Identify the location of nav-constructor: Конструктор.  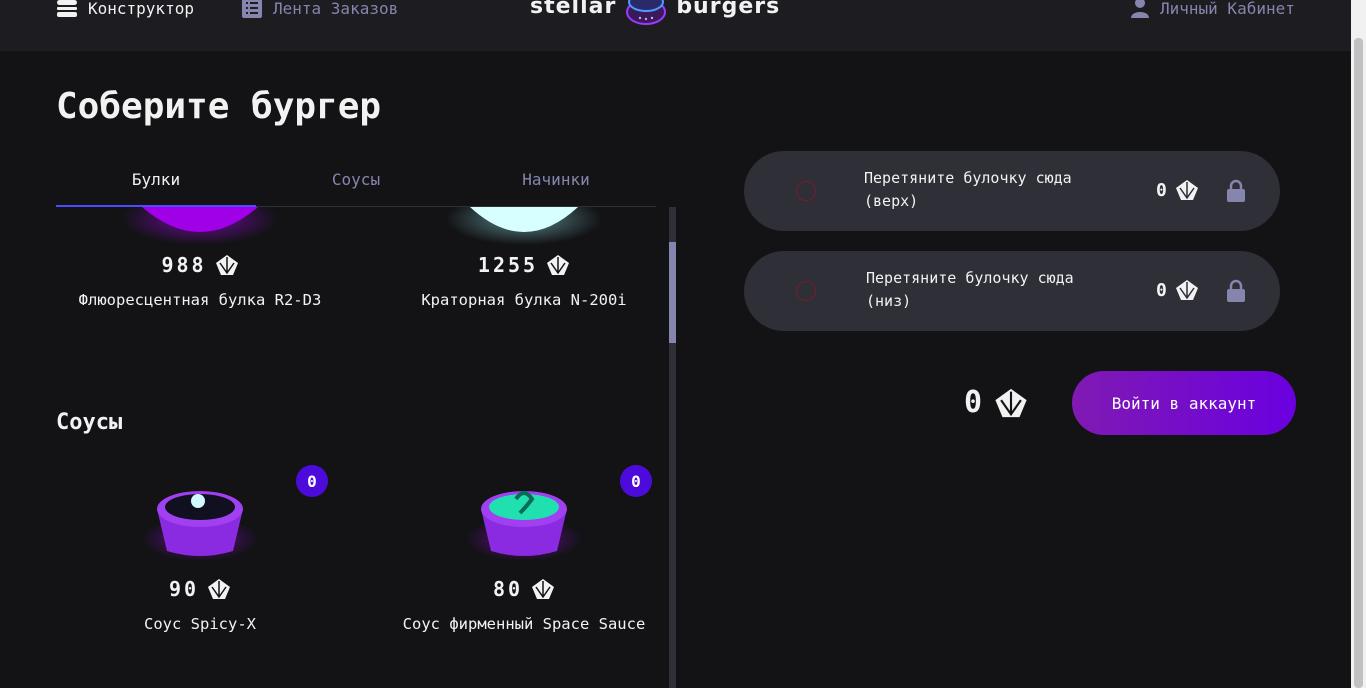
(125, 9).